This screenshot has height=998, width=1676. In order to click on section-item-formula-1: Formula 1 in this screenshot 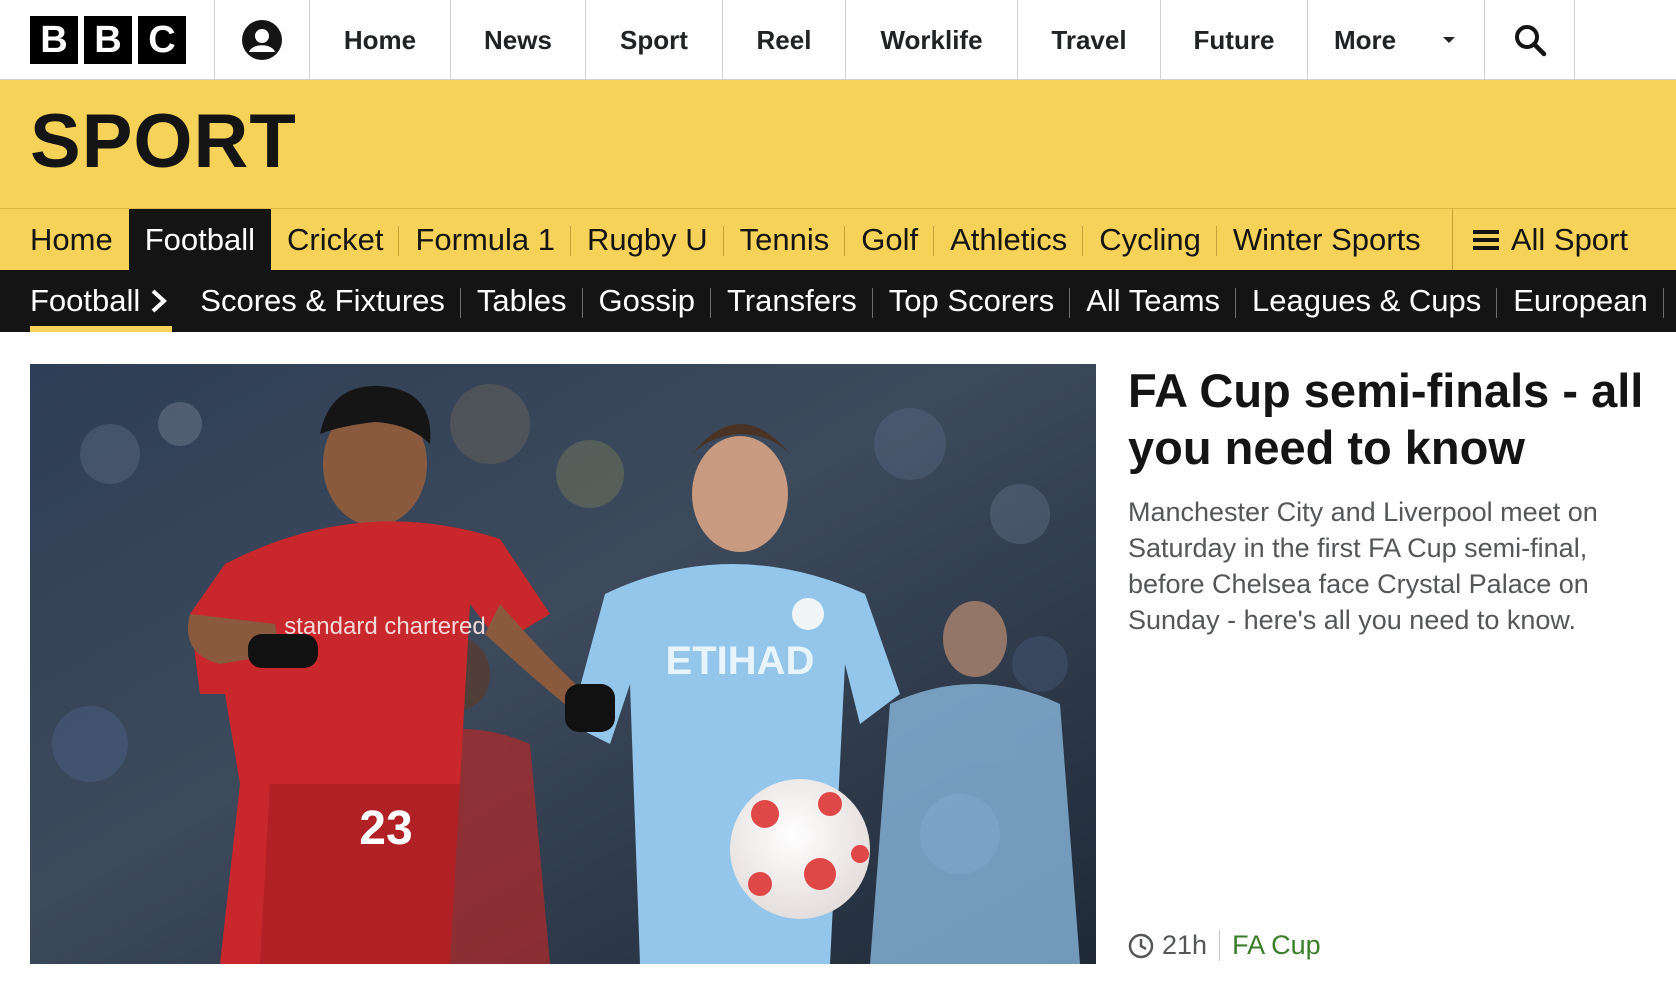, I will do `click(485, 239)`.